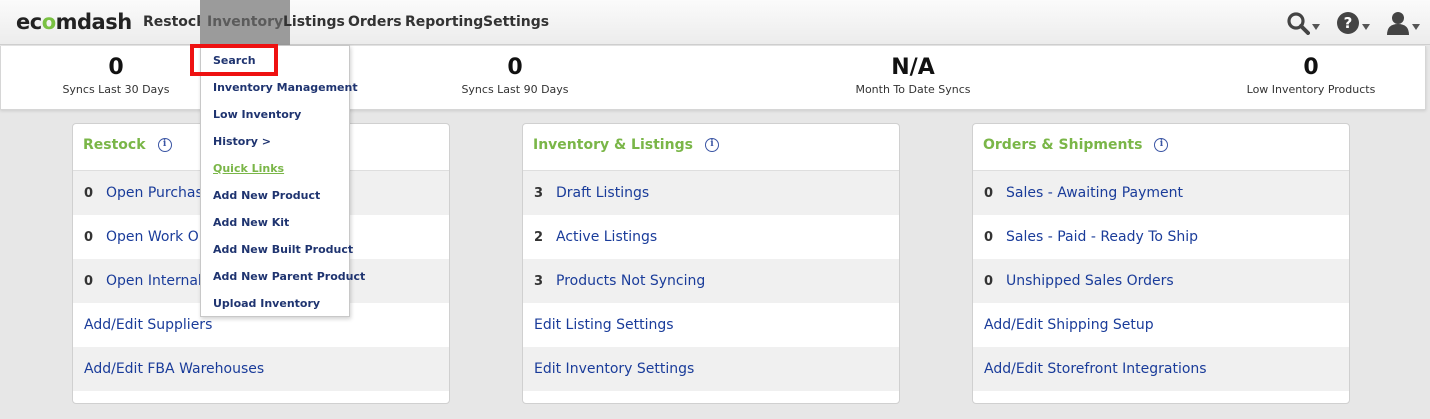 The width and height of the screenshot is (1430, 419). I want to click on list-item: Add/Edit Shipping Setup, so click(1161, 325).